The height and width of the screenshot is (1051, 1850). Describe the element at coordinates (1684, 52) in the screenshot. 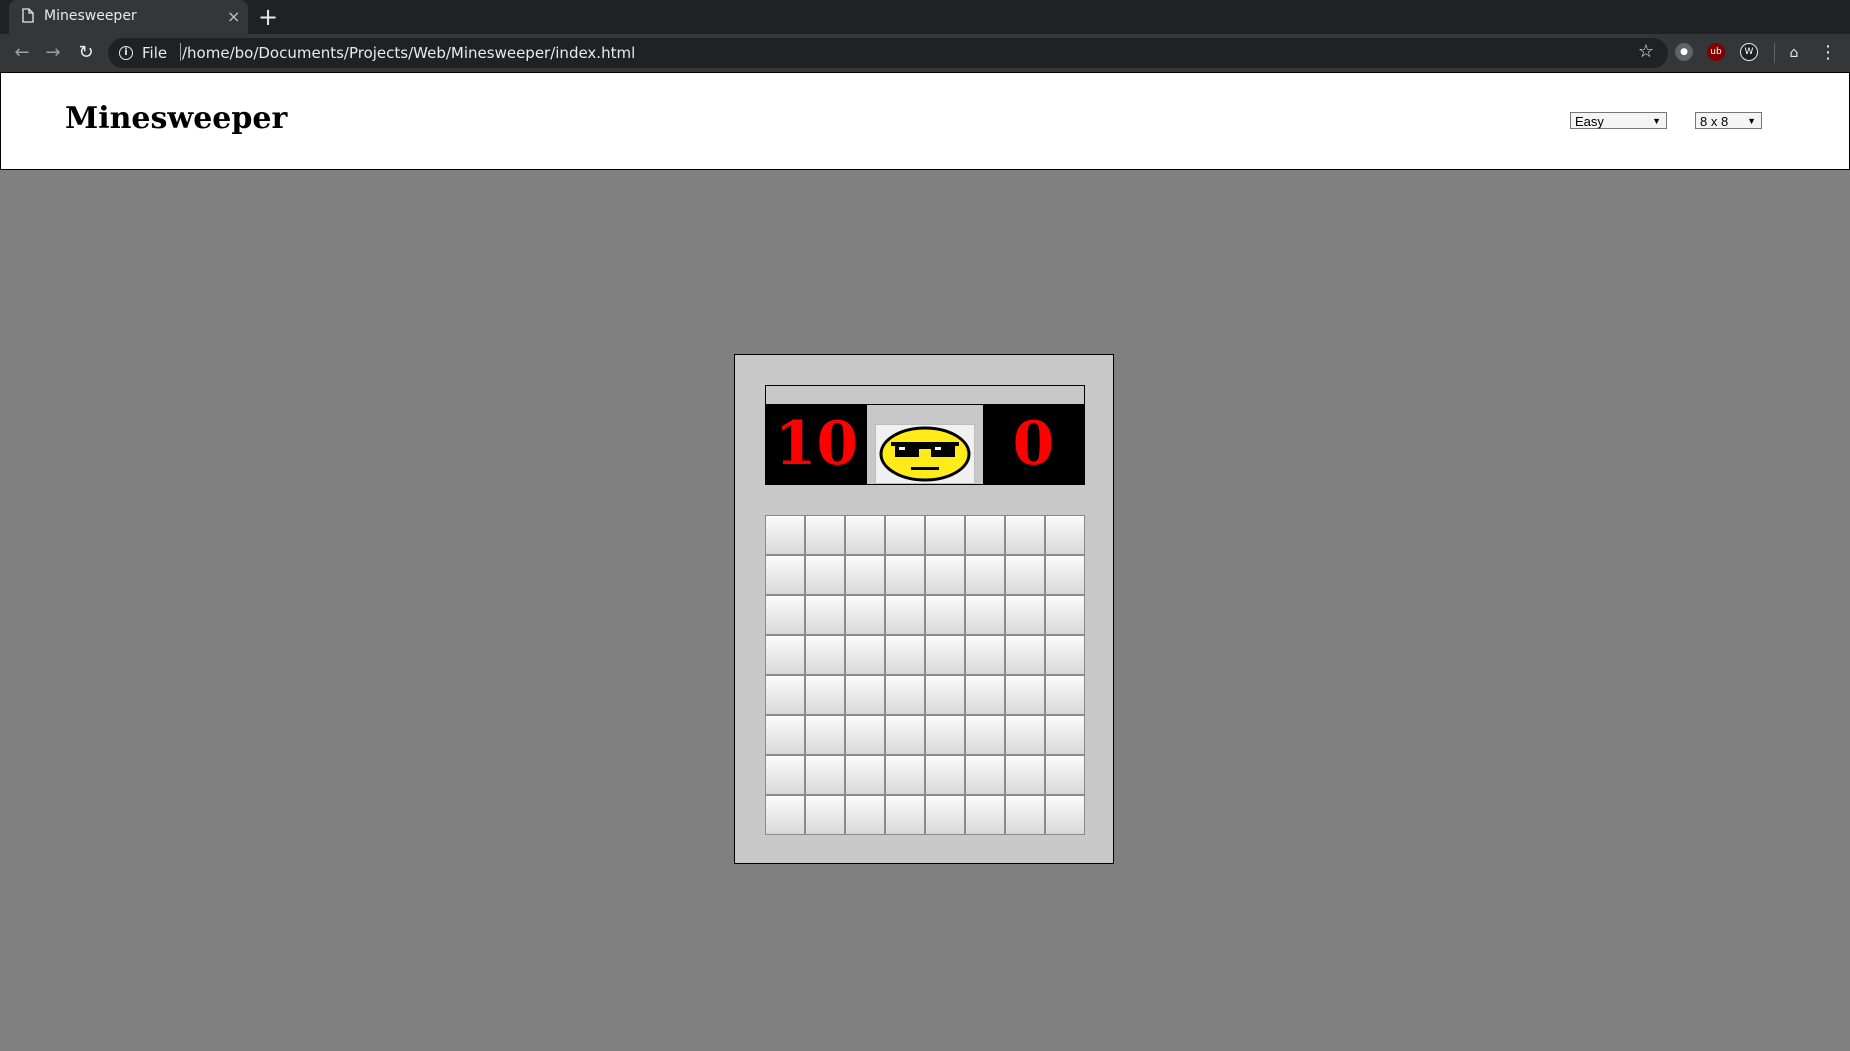

I see `extension-puzzle-icon: ●` at that location.